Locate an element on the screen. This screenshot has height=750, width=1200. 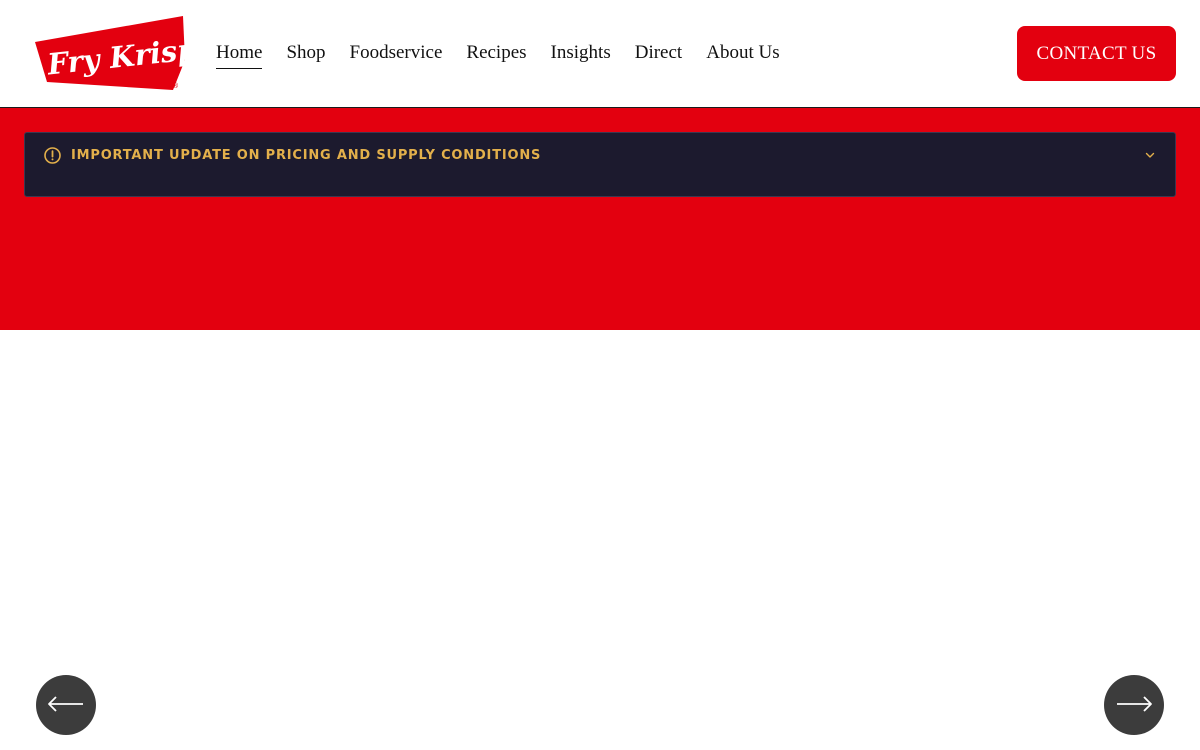
fry-krisp-logo-mark: Fry Krisp ® is located at coordinates (111, 53).